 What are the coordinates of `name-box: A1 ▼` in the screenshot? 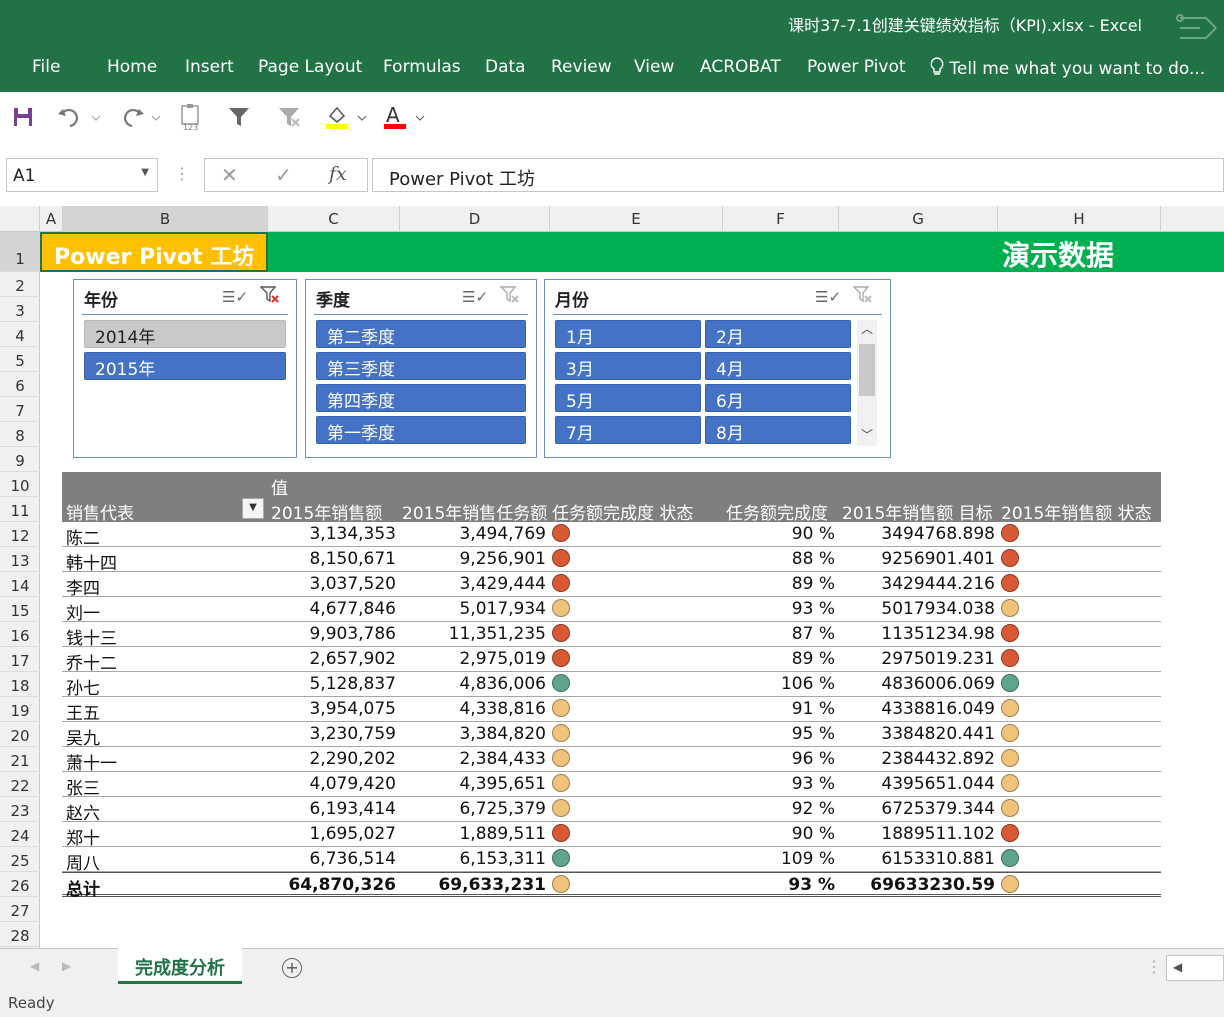 It's located at (82, 175).